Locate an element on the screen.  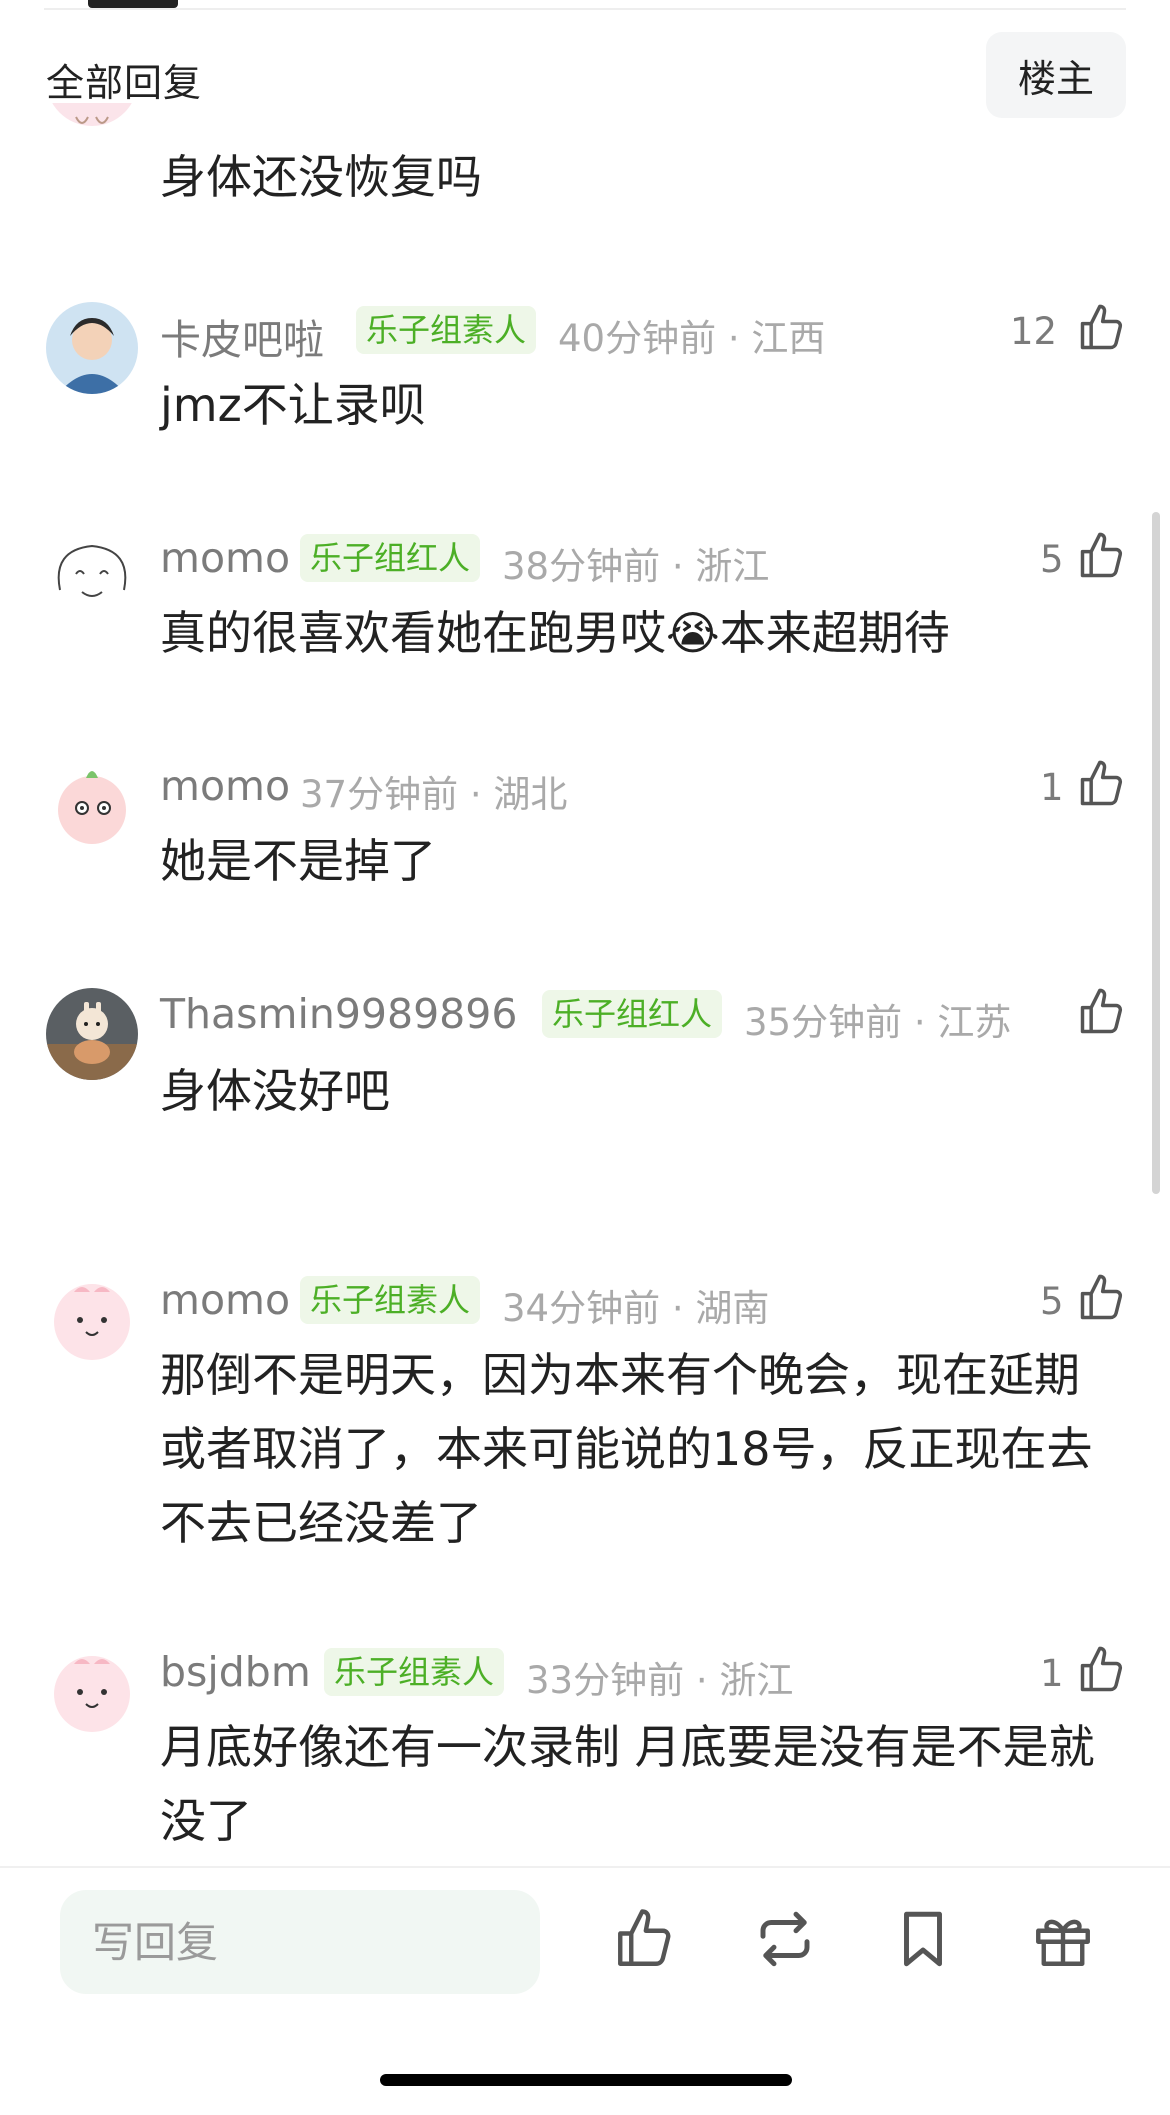
bottom-bar is located at coordinates (585, 1990).